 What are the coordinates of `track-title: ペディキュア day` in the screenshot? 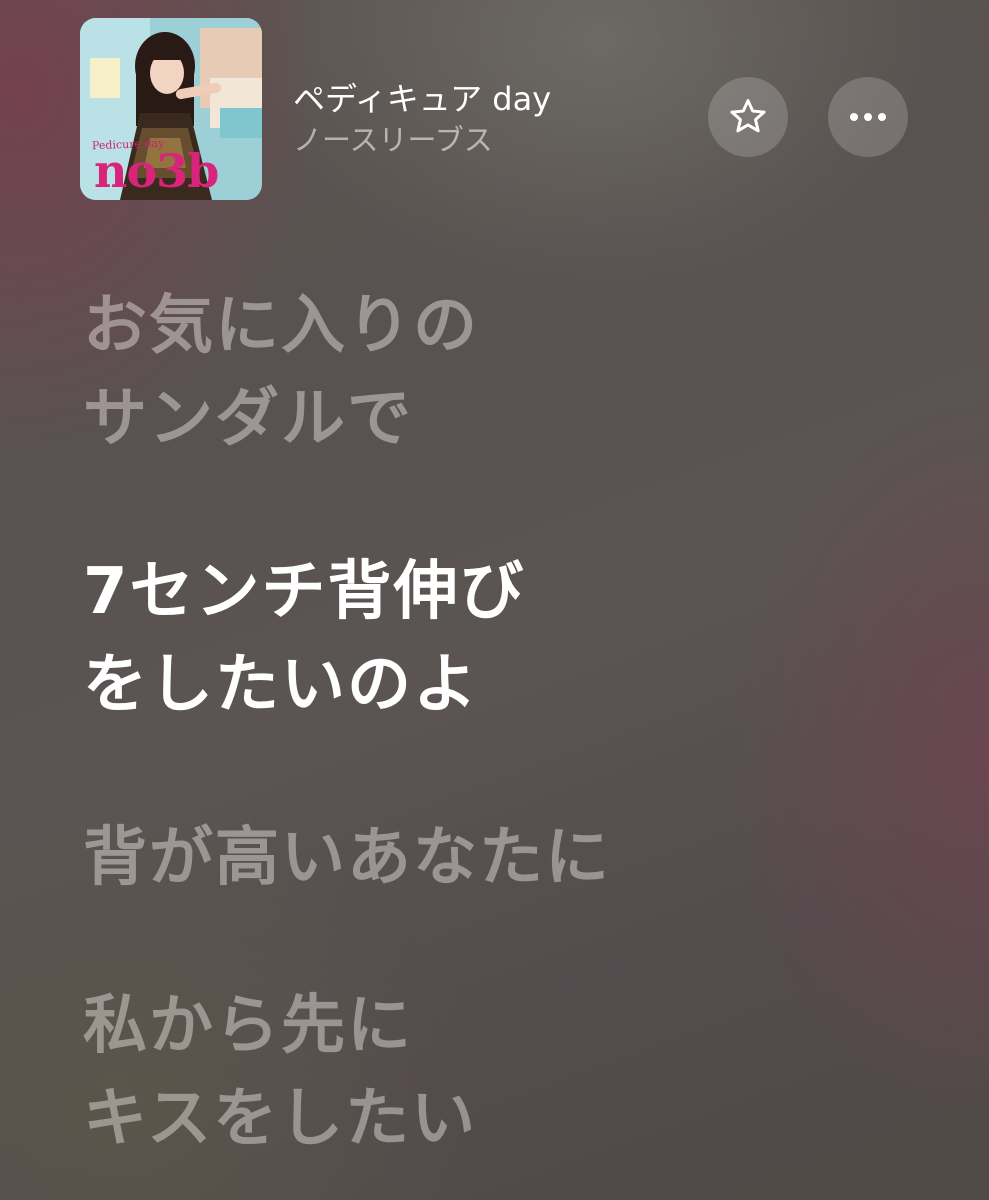 It's located at (422, 99).